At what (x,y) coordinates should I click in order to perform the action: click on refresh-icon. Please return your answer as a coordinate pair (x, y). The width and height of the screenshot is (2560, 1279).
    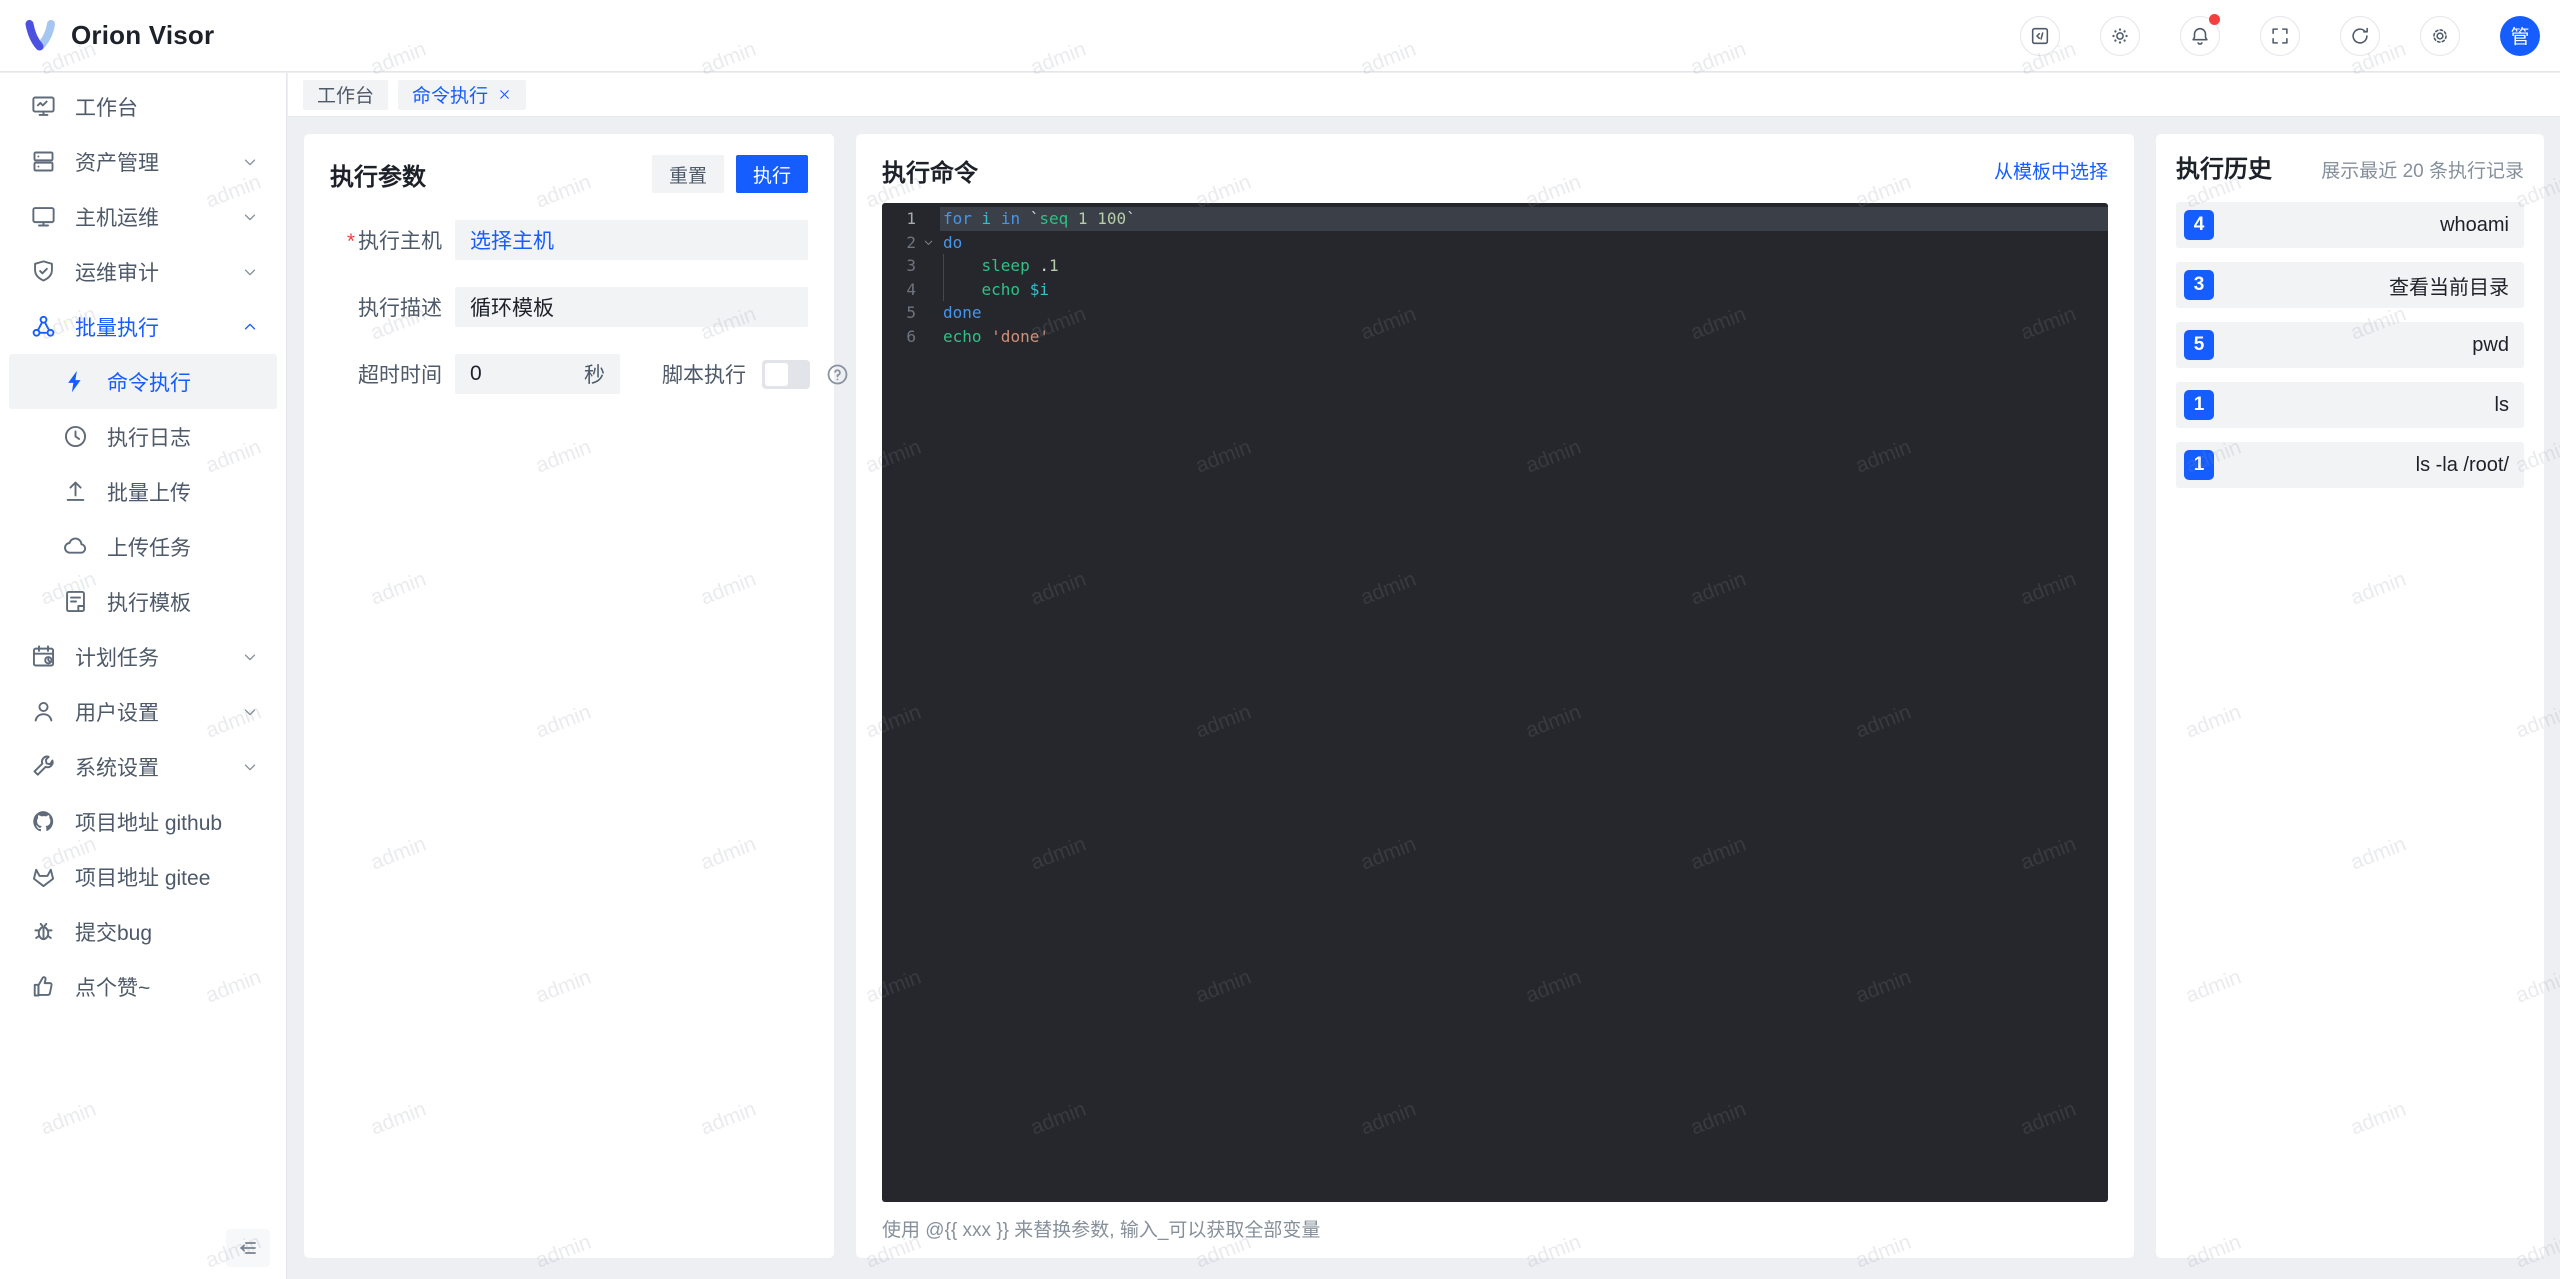
    Looking at the image, I should click on (2360, 36).